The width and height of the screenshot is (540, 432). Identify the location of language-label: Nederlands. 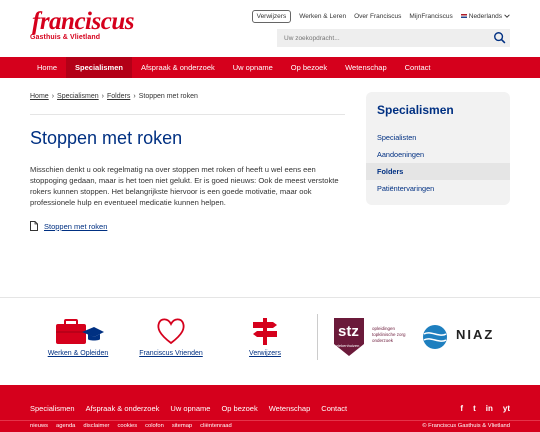
(485, 16).